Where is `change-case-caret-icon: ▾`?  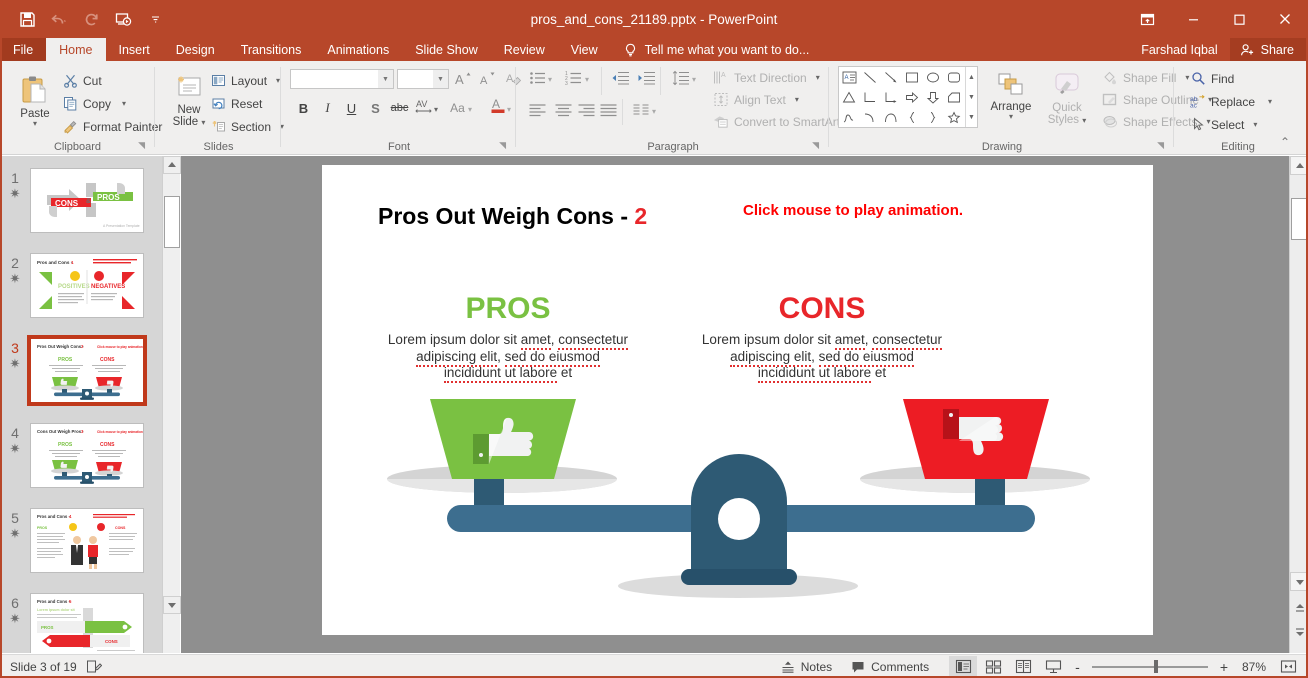 change-case-caret-icon: ▾ is located at coordinates (470, 110).